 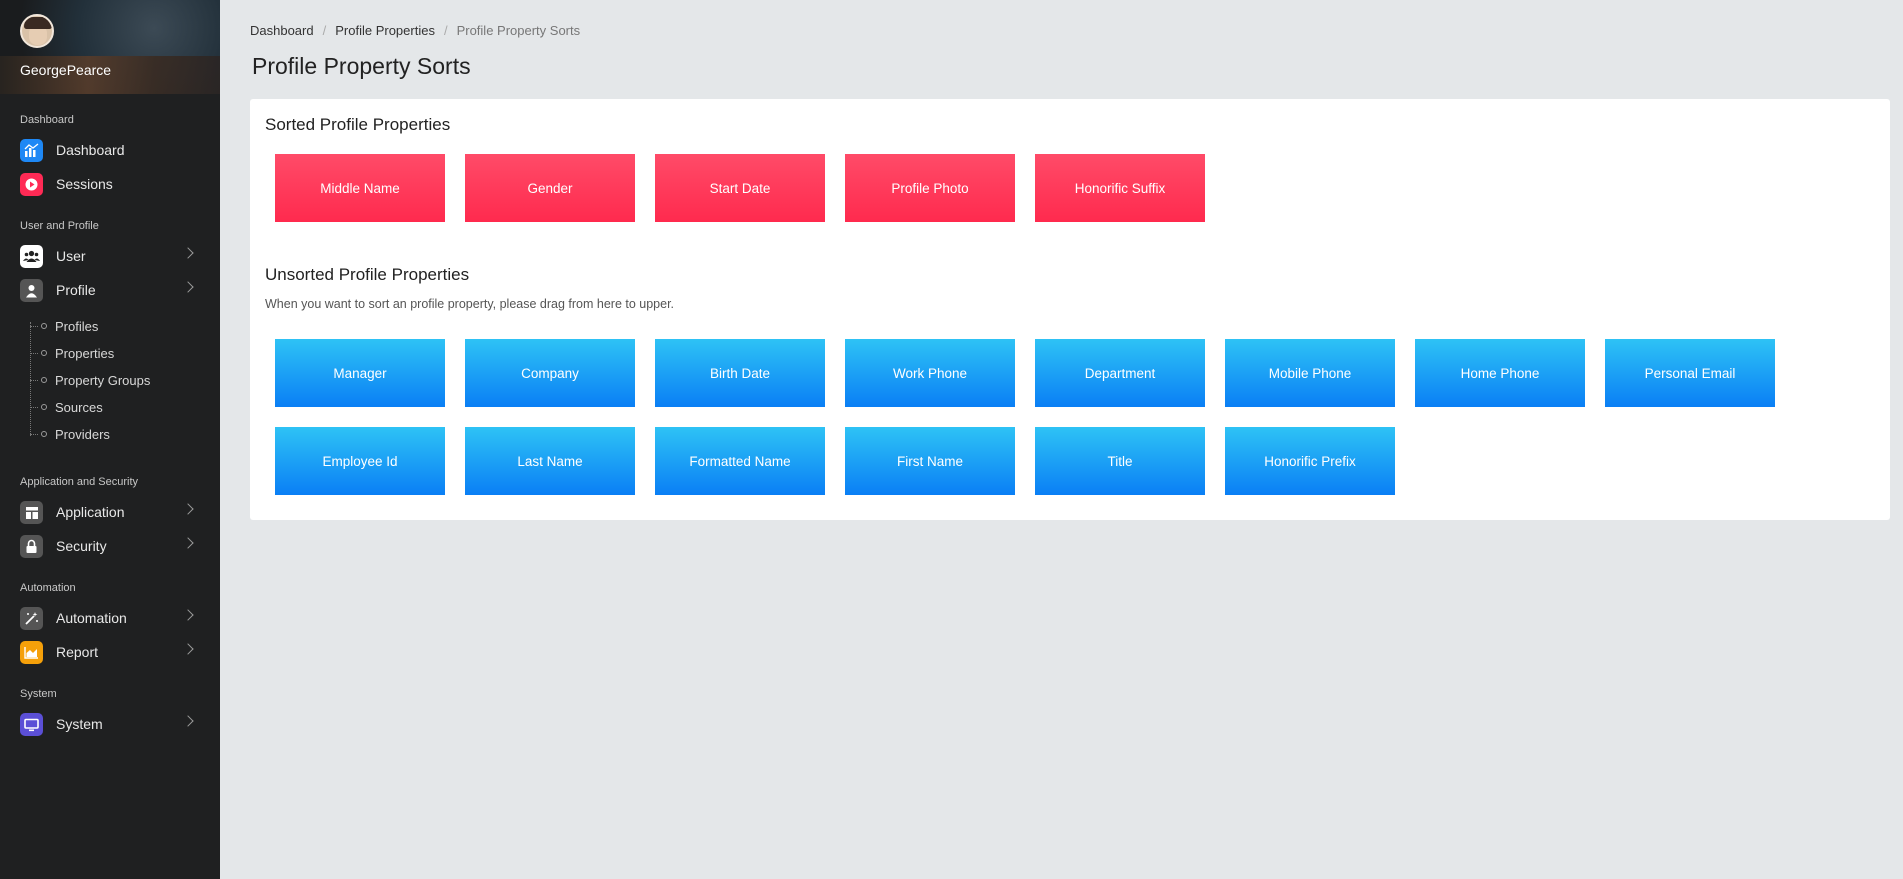 What do you see at coordinates (1690, 373) in the screenshot?
I see `unsorted-property-chip: Personal Email` at bounding box center [1690, 373].